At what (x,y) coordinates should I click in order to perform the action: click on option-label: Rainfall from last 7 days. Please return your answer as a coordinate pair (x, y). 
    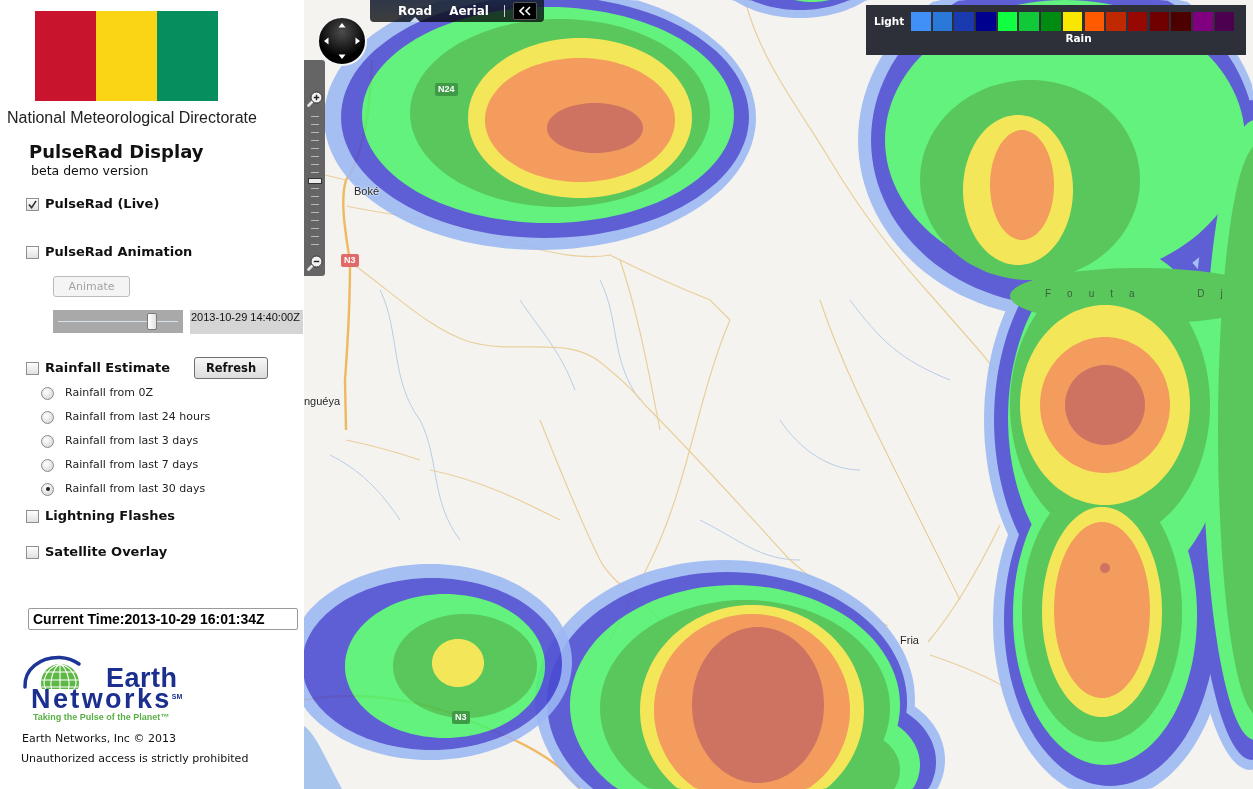
    Looking at the image, I should click on (132, 465).